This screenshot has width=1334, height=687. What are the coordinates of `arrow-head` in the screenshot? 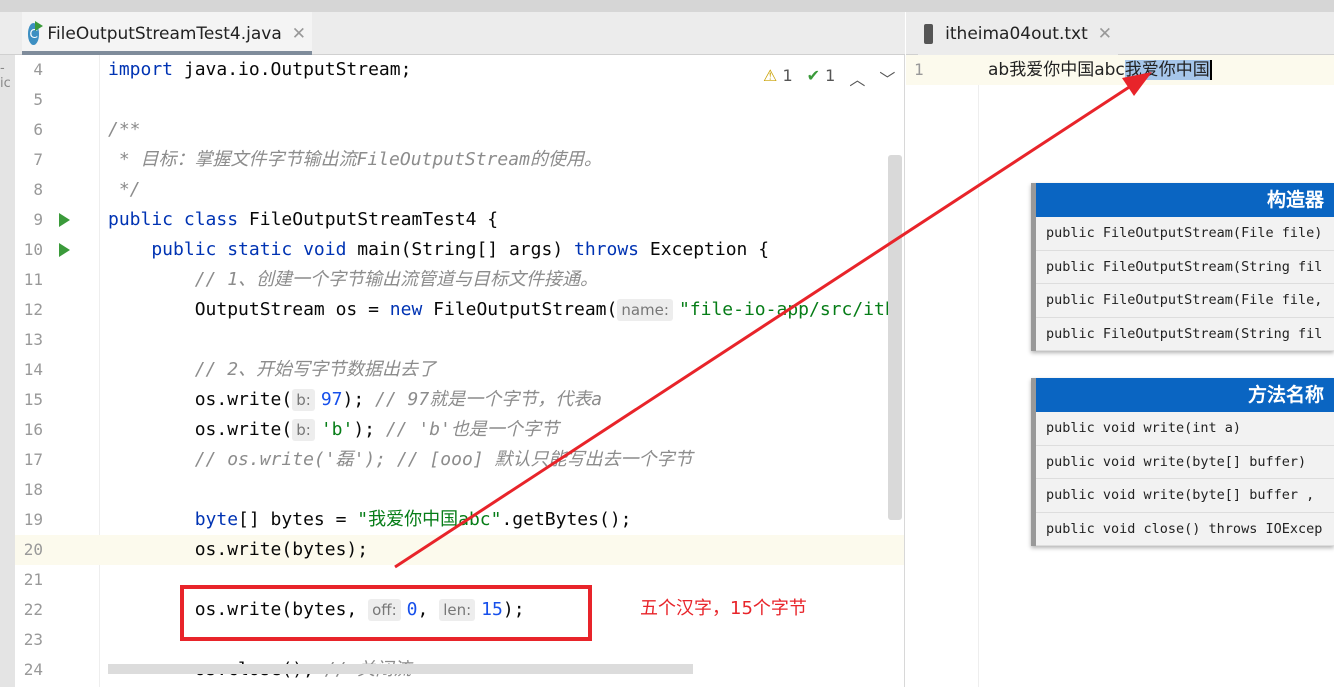 It's located at (1137, 84).